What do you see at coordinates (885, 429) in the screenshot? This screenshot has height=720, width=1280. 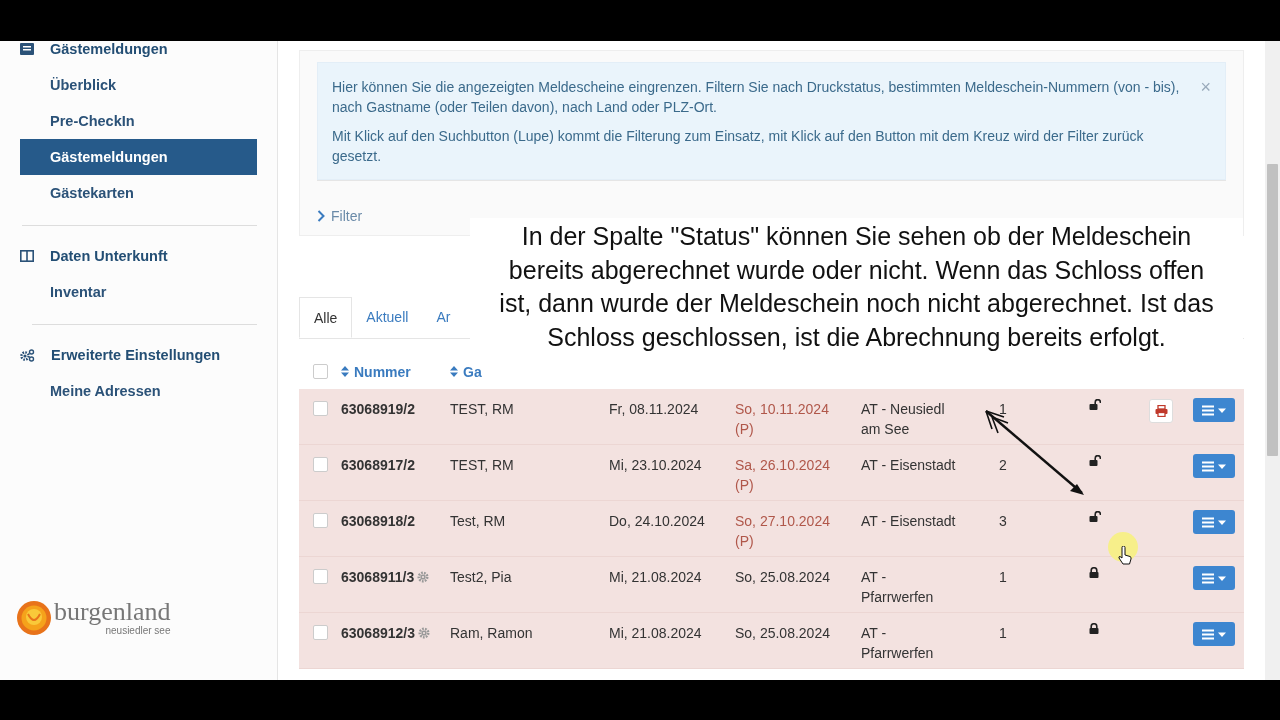 I see `table-cell-text: am See` at bounding box center [885, 429].